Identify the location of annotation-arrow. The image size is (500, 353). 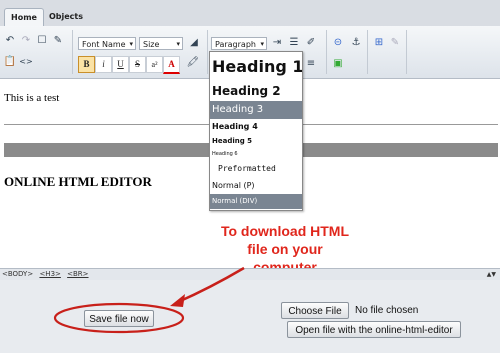
(149, 300).